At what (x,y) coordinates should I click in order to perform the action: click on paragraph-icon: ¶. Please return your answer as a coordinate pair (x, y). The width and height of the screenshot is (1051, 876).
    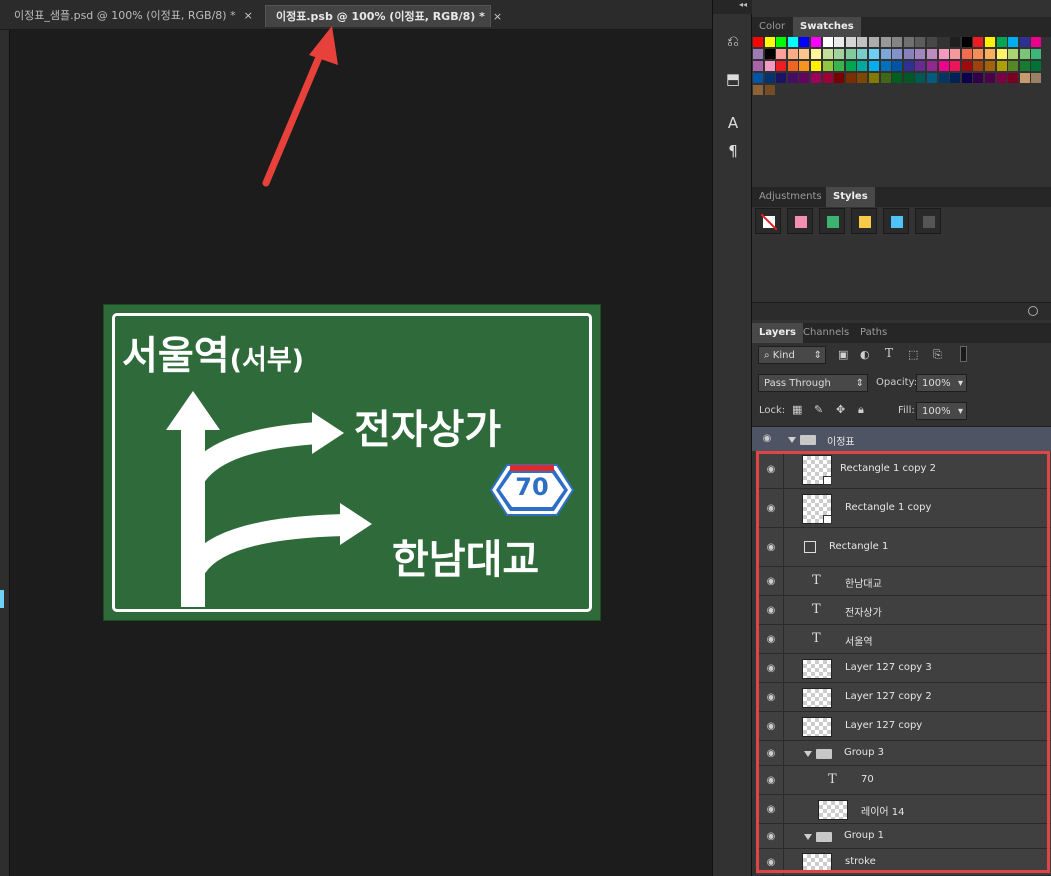
    Looking at the image, I should click on (733, 151).